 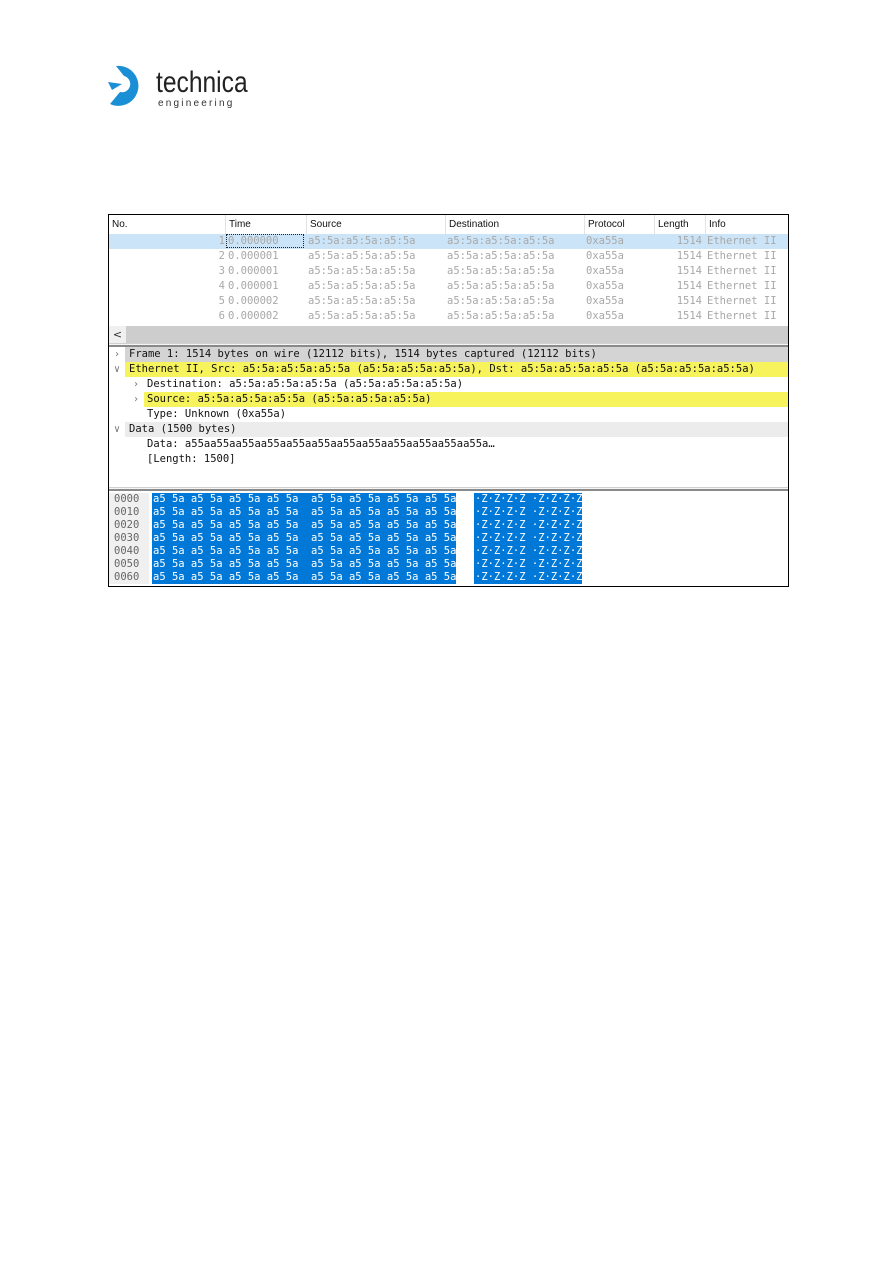 I want to click on technica-logo-mark-icon, so click(x=123, y=85).